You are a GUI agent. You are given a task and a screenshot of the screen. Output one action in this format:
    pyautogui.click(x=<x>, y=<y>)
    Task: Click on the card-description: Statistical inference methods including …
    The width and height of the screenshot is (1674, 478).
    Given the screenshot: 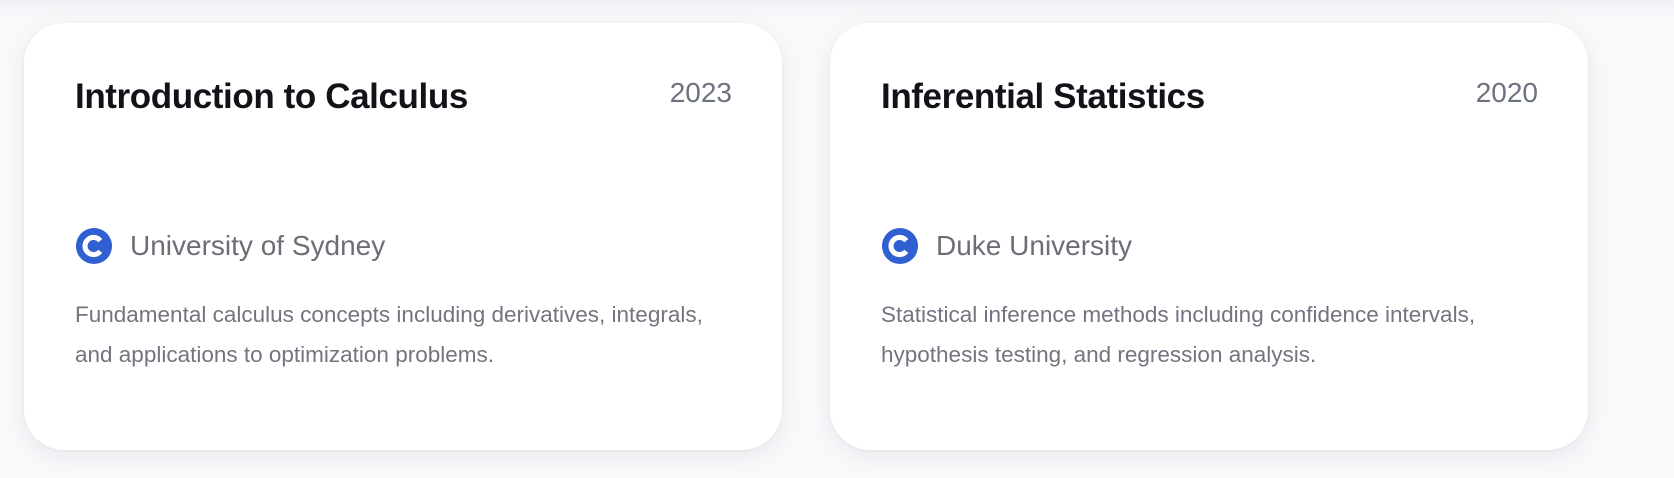 What is the action you would take?
    pyautogui.click(x=1178, y=334)
    